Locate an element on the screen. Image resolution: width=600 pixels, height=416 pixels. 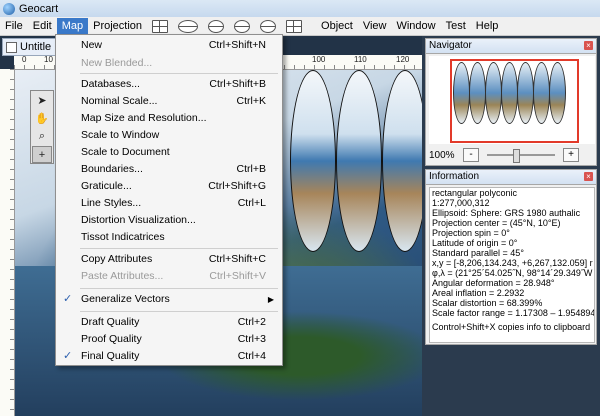
menu-view: View is located at coordinates (375, 26).